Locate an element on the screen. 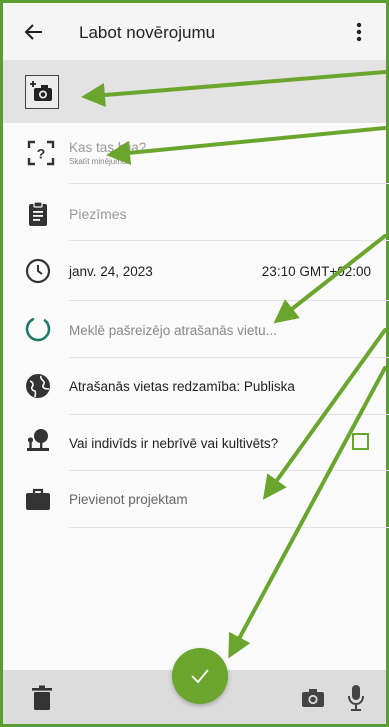 The image size is (389, 727). loading-spinner-icon is located at coordinates (38, 329).